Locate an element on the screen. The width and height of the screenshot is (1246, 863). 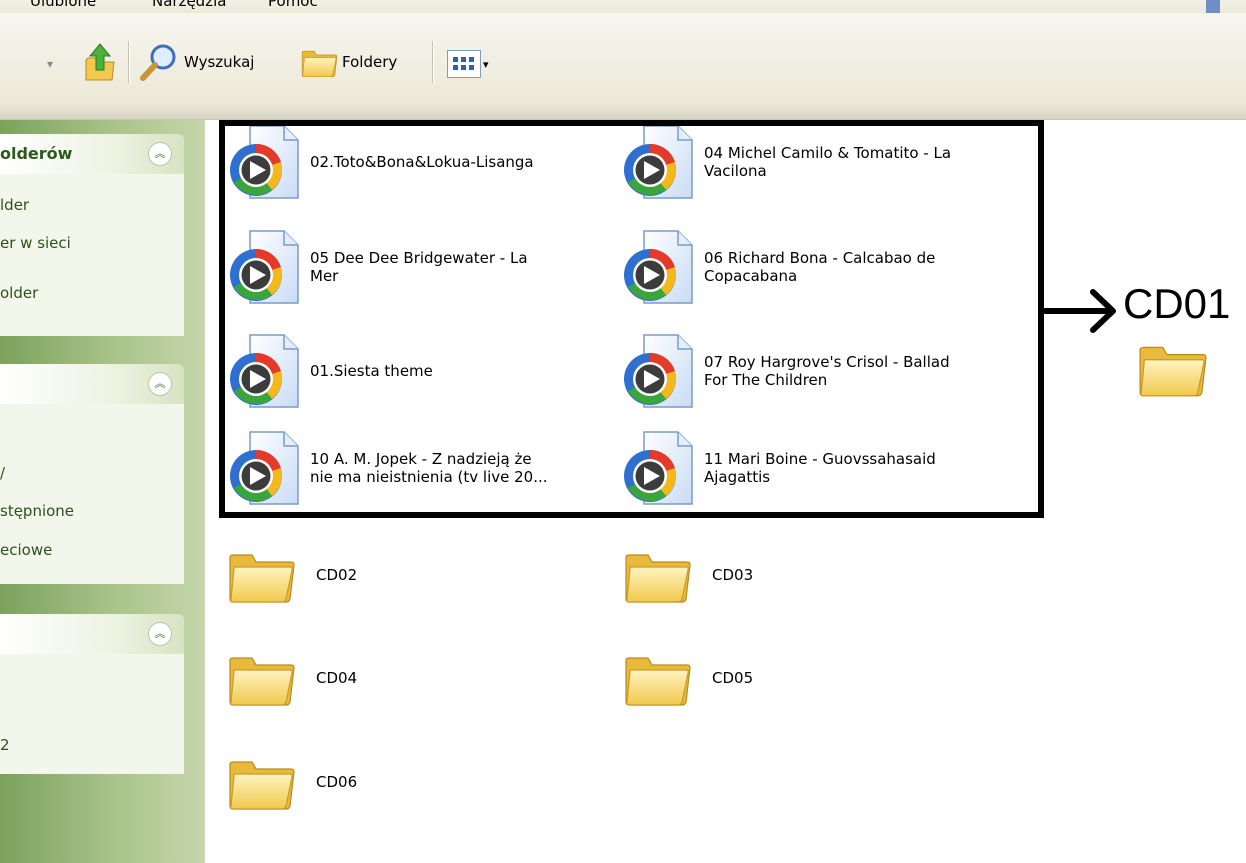
folder-name: CD03 is located at coordinates (733, 575).